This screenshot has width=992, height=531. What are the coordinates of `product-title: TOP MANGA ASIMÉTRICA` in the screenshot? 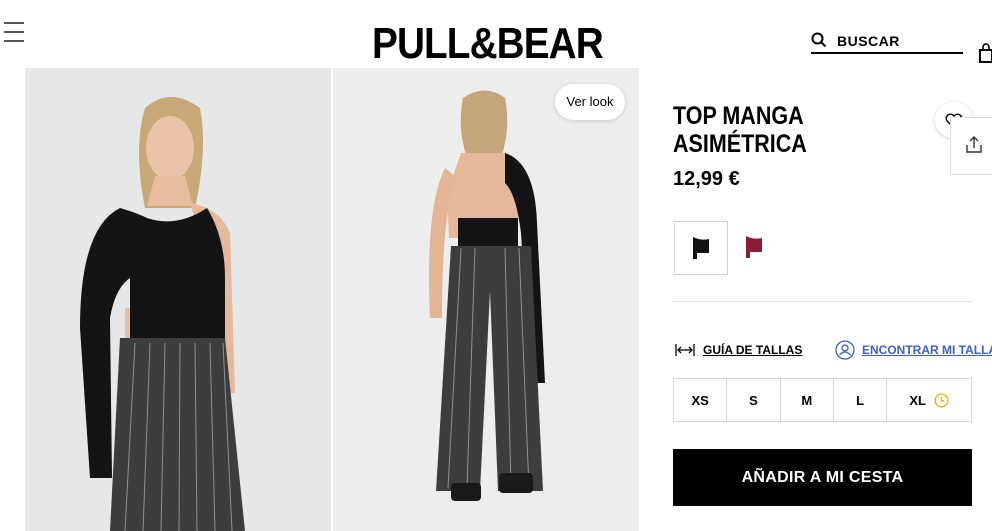 It's located at (772, 130).